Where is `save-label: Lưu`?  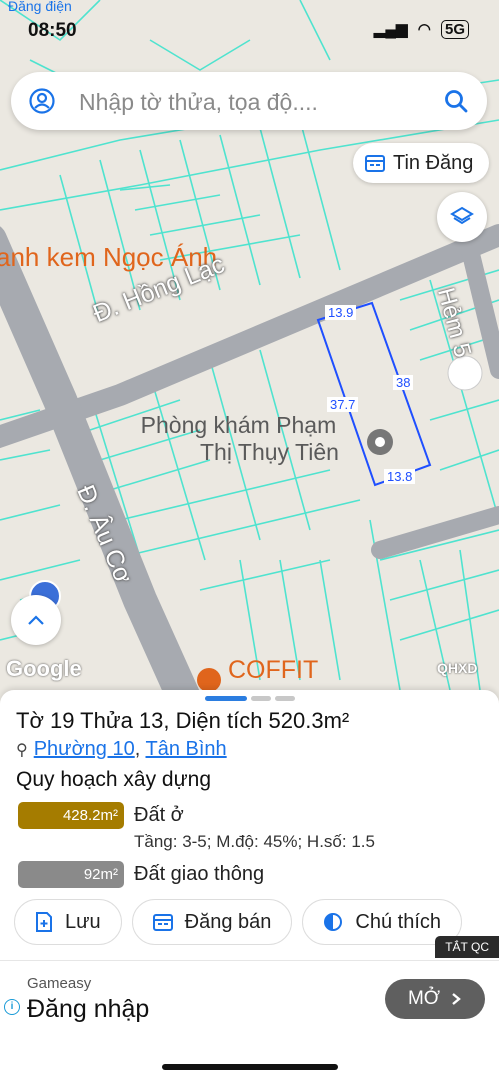 save-label: Lưu is located at coordinates (83, 921).